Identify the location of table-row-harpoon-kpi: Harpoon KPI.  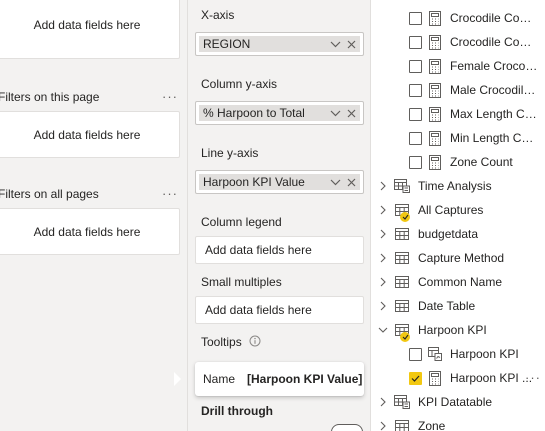
(458, 330).